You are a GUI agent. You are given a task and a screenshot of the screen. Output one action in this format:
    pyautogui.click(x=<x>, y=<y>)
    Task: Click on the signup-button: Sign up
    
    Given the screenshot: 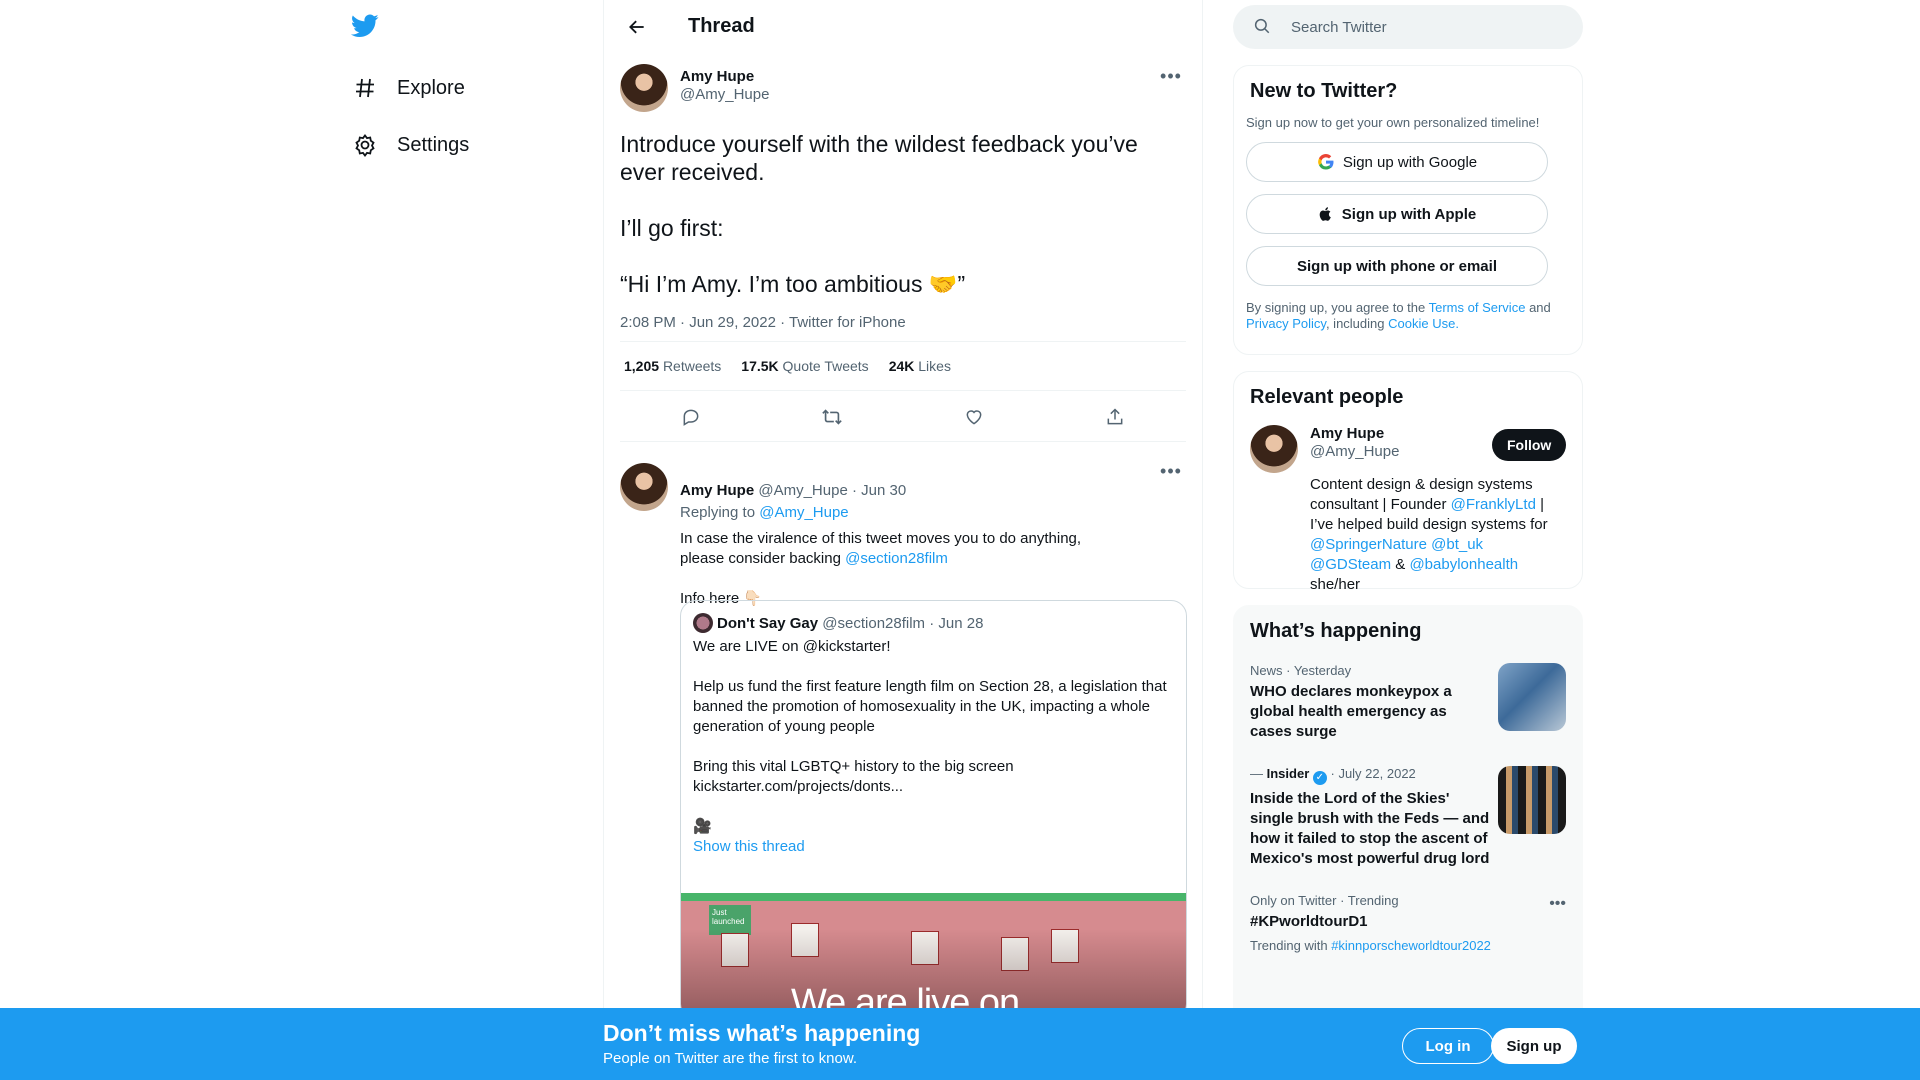 What is the action you would take?
    pyautogui.click(x=1534, y=1046)
    